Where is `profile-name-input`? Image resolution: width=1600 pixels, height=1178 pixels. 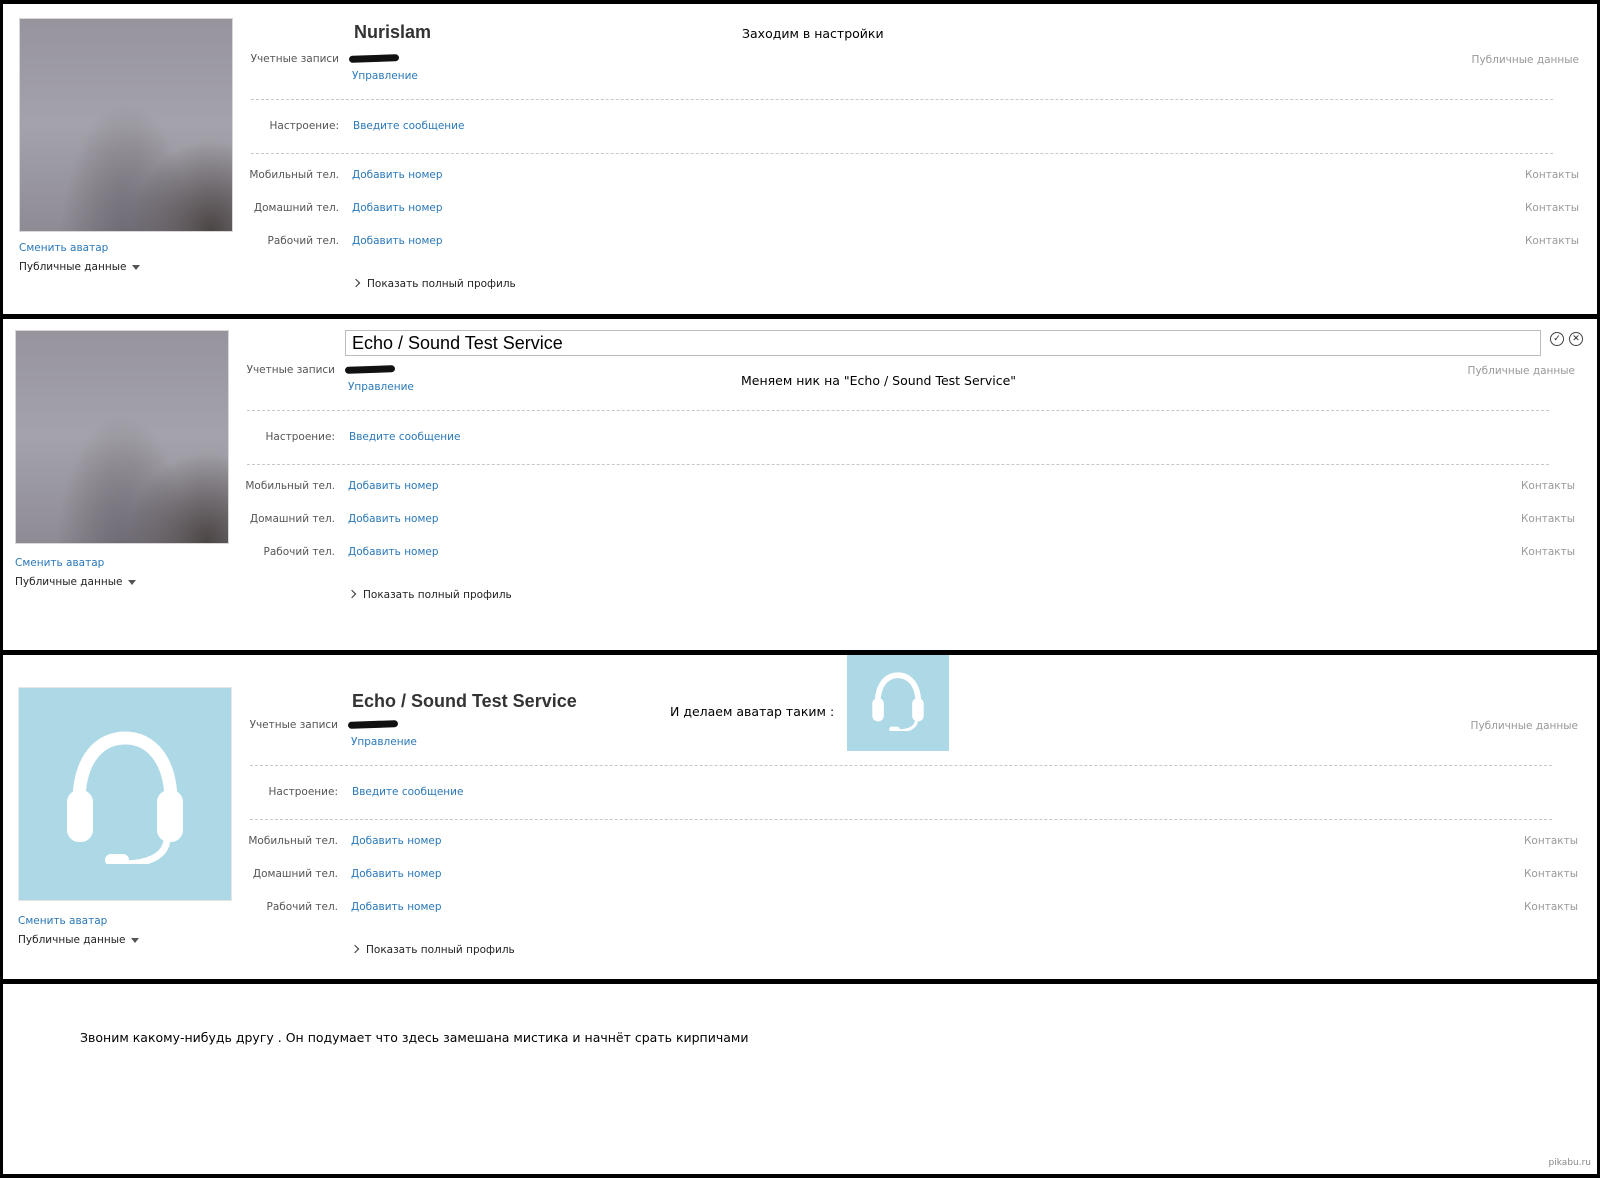
profile-name-input is located at coordinates (943, 343).